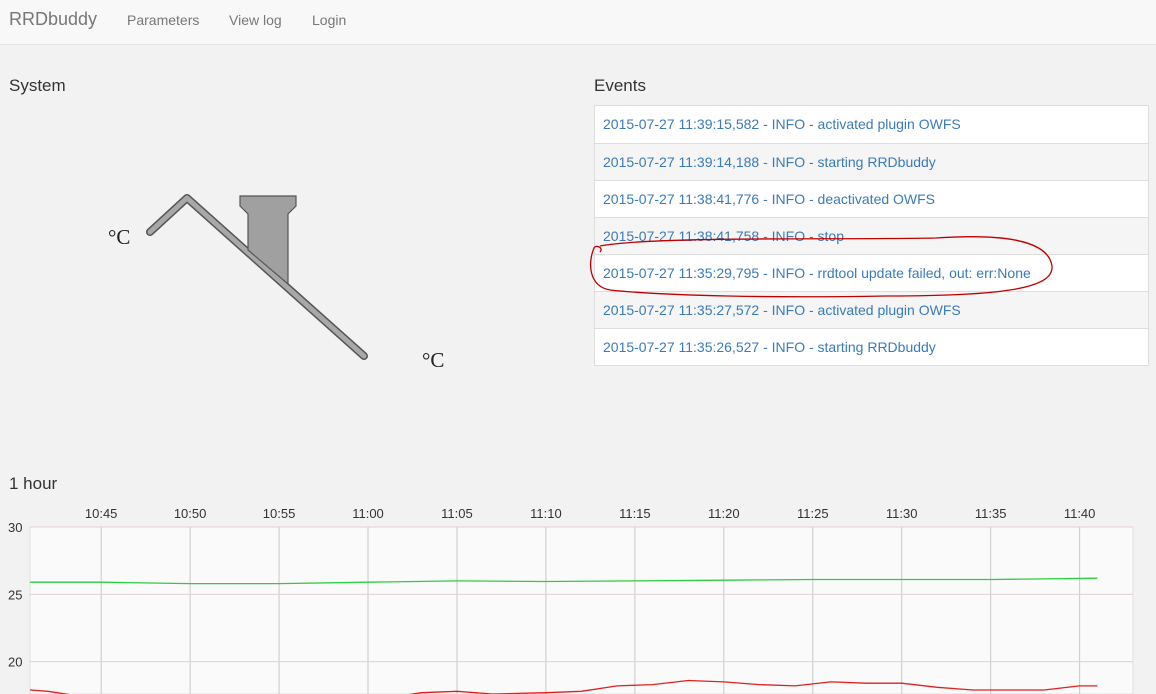 This screenshot has height=694, width=1156. I want to click on navbar: RRDbuddy Parameters View log Login, so click(578, 22).